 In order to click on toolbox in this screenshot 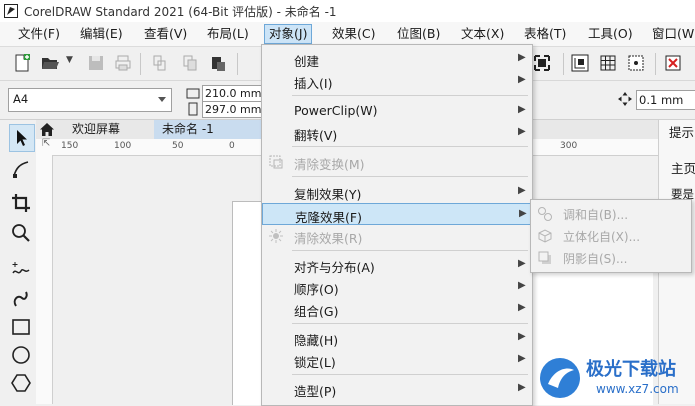, I will do `click(18, 262)`.